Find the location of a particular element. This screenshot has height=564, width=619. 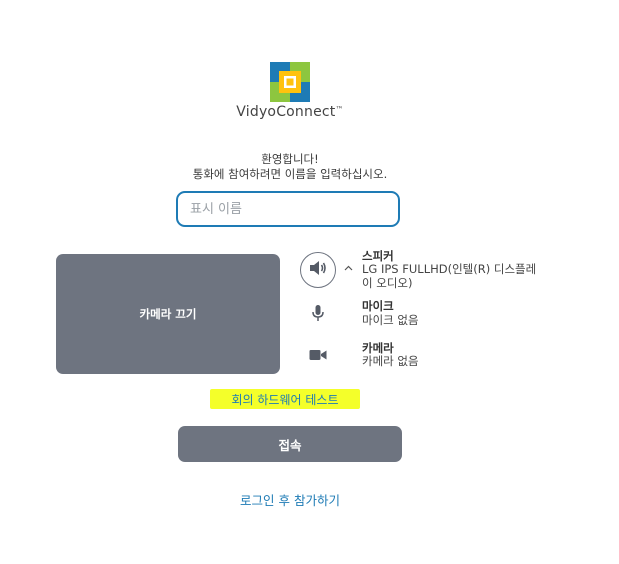

display-name-field is located at coordinates (288, 209).